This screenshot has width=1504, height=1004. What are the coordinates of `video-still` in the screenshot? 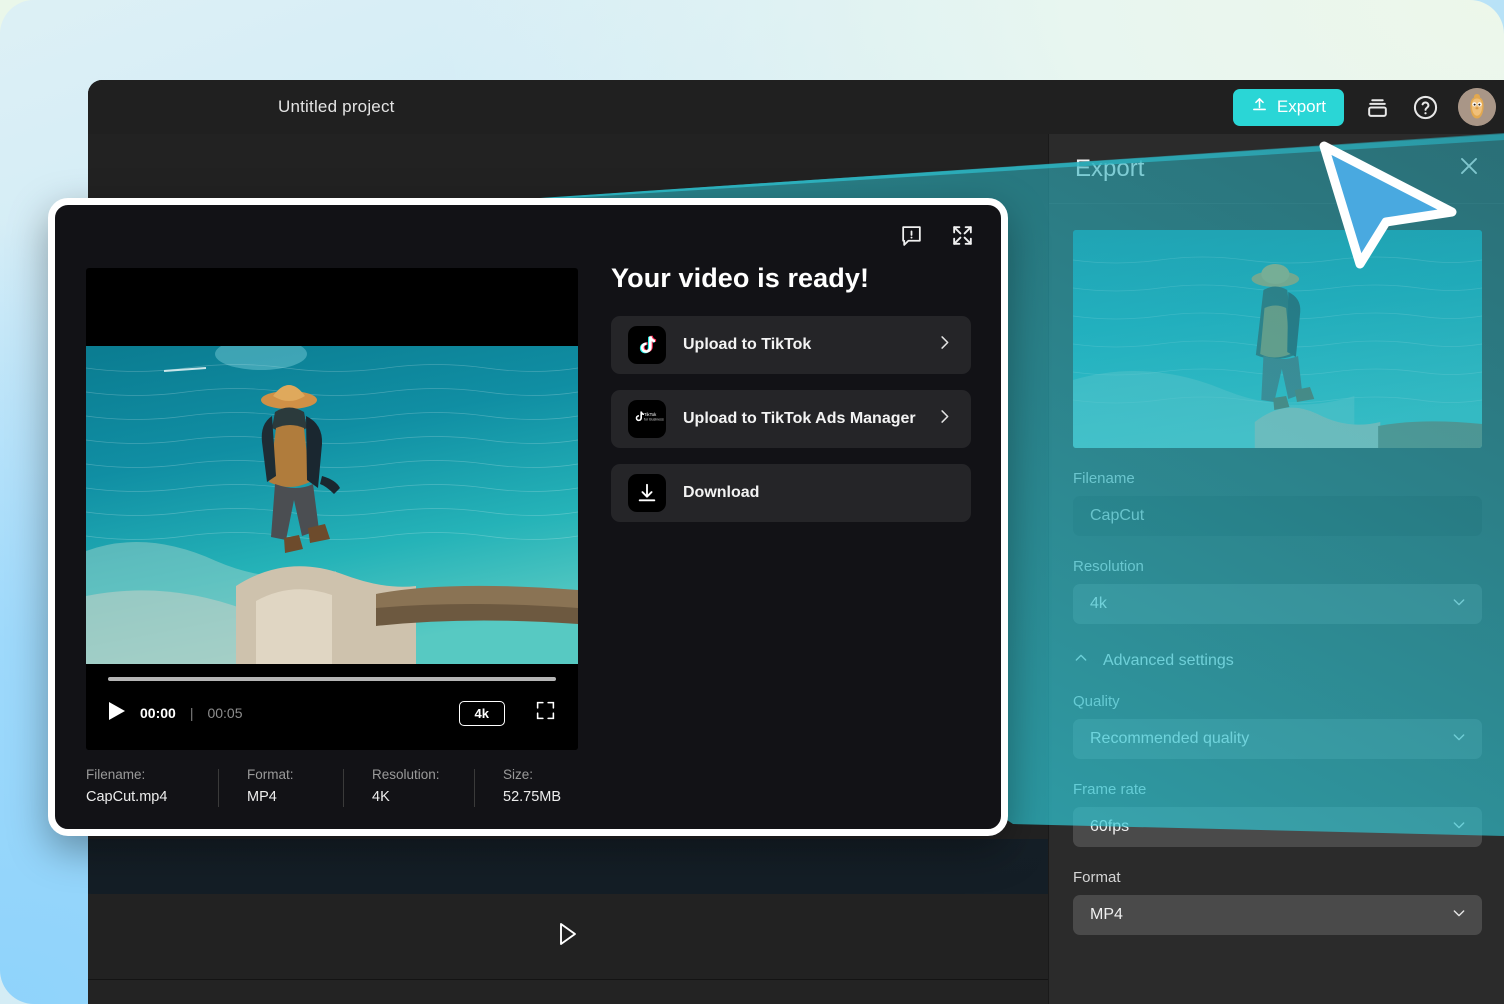 It's located at (332, 505).